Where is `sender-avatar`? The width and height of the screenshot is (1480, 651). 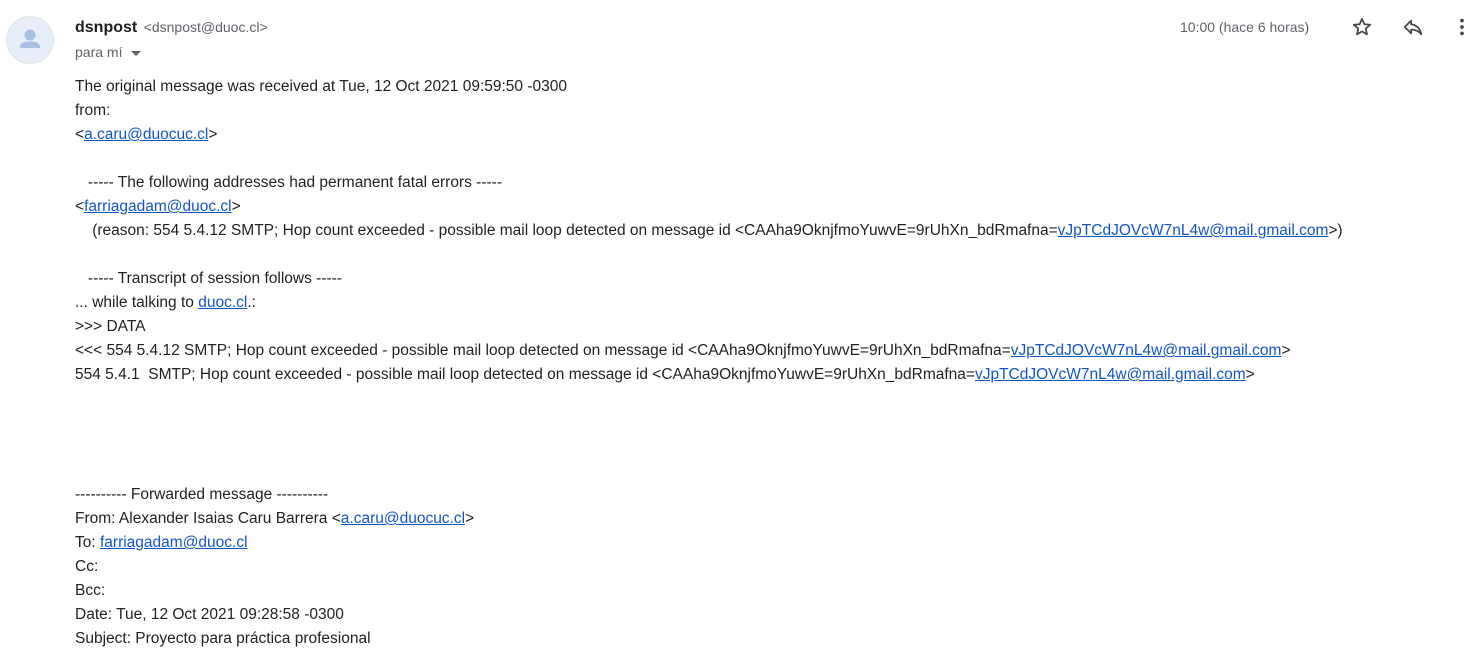 sender-avatar is located at coordinates (30, 40).